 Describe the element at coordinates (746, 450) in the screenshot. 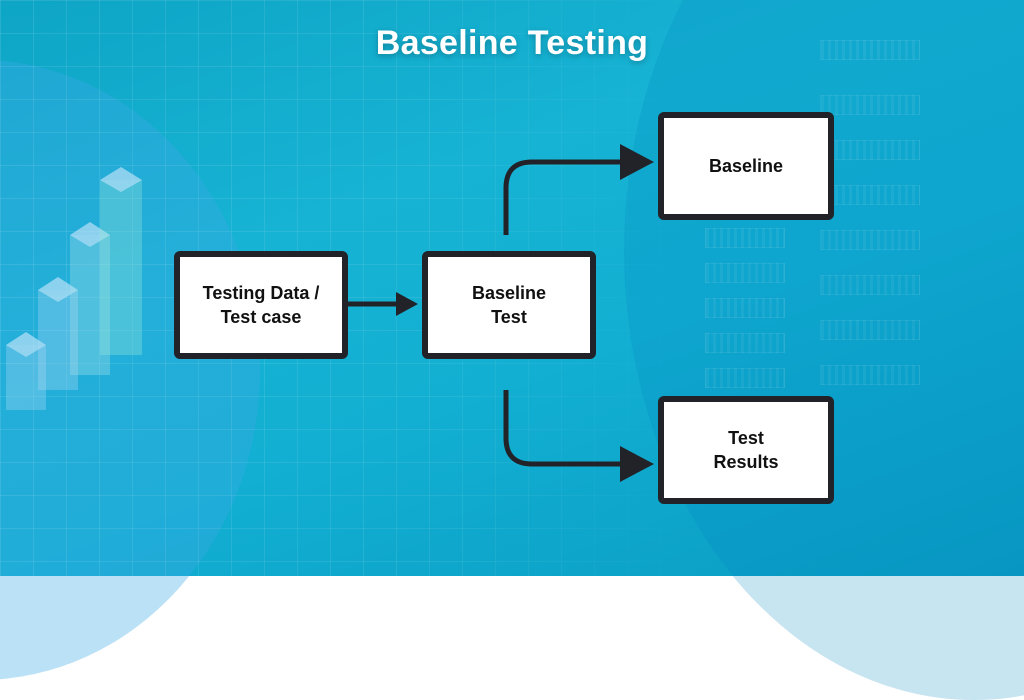

I see `node-test-results: Test Results` at that location.